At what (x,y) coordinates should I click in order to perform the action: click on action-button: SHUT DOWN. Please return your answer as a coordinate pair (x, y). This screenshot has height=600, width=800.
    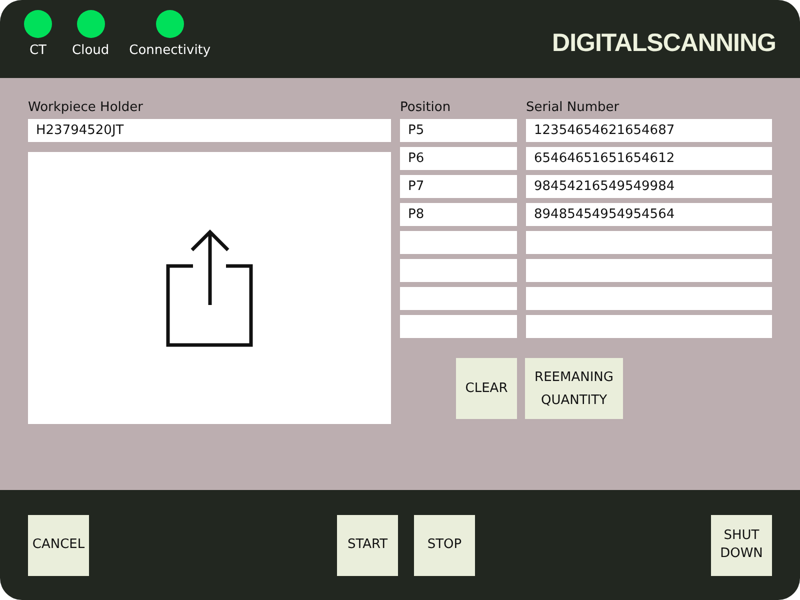
    Looking at the image, I should click on (741, 545).